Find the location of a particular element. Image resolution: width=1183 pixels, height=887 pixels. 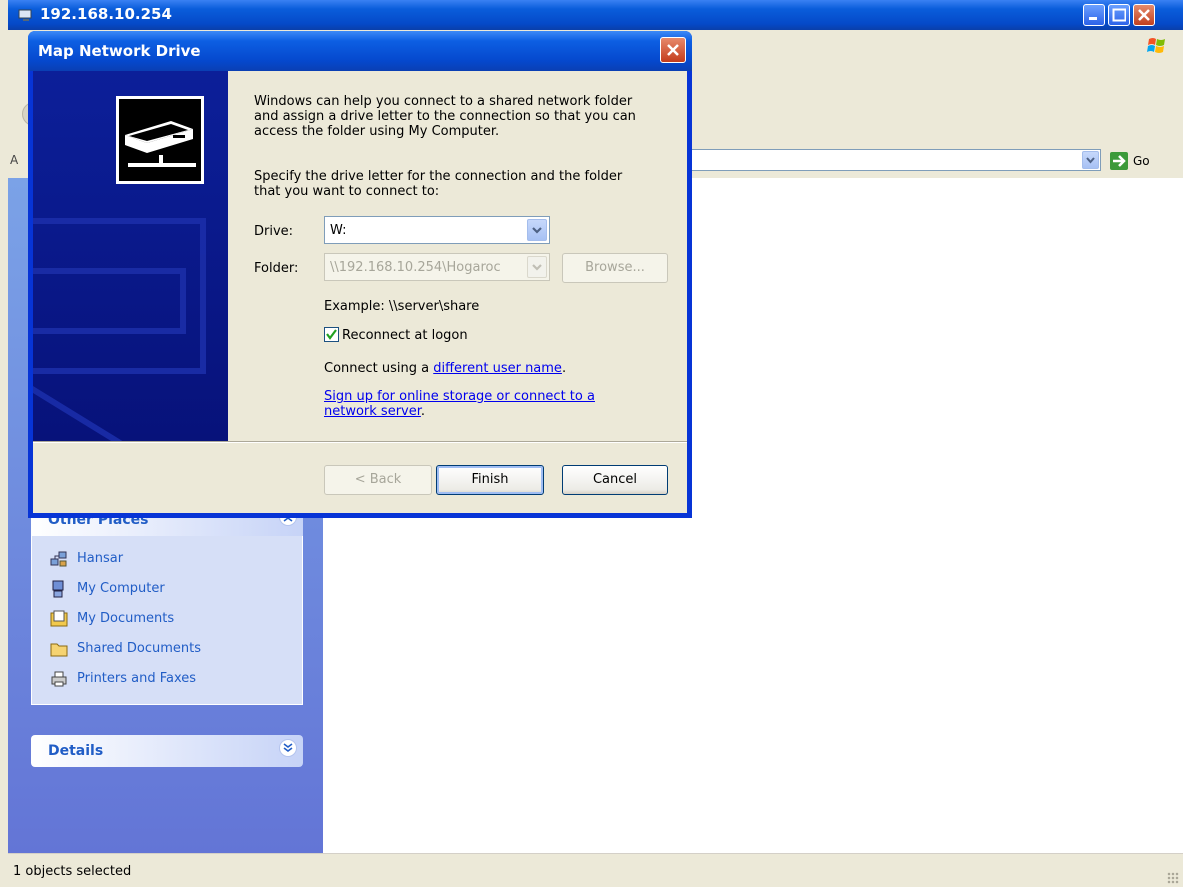

status-text: 1 objects selected is located at coordinates (72, 871).